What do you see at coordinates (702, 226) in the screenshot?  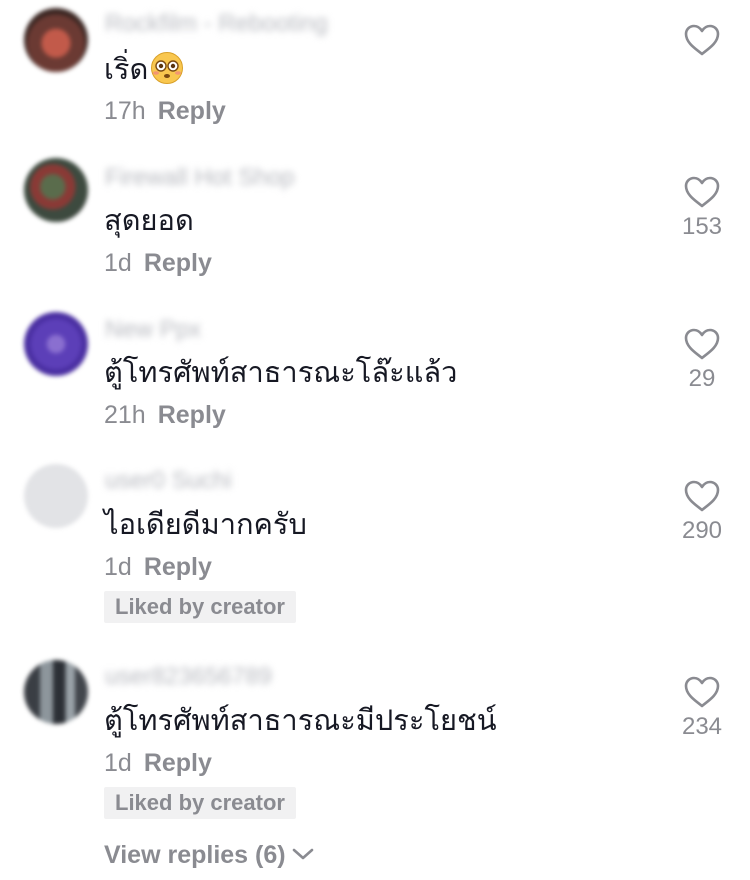 I see `like-count: 153` at bounding box center [702, 226].